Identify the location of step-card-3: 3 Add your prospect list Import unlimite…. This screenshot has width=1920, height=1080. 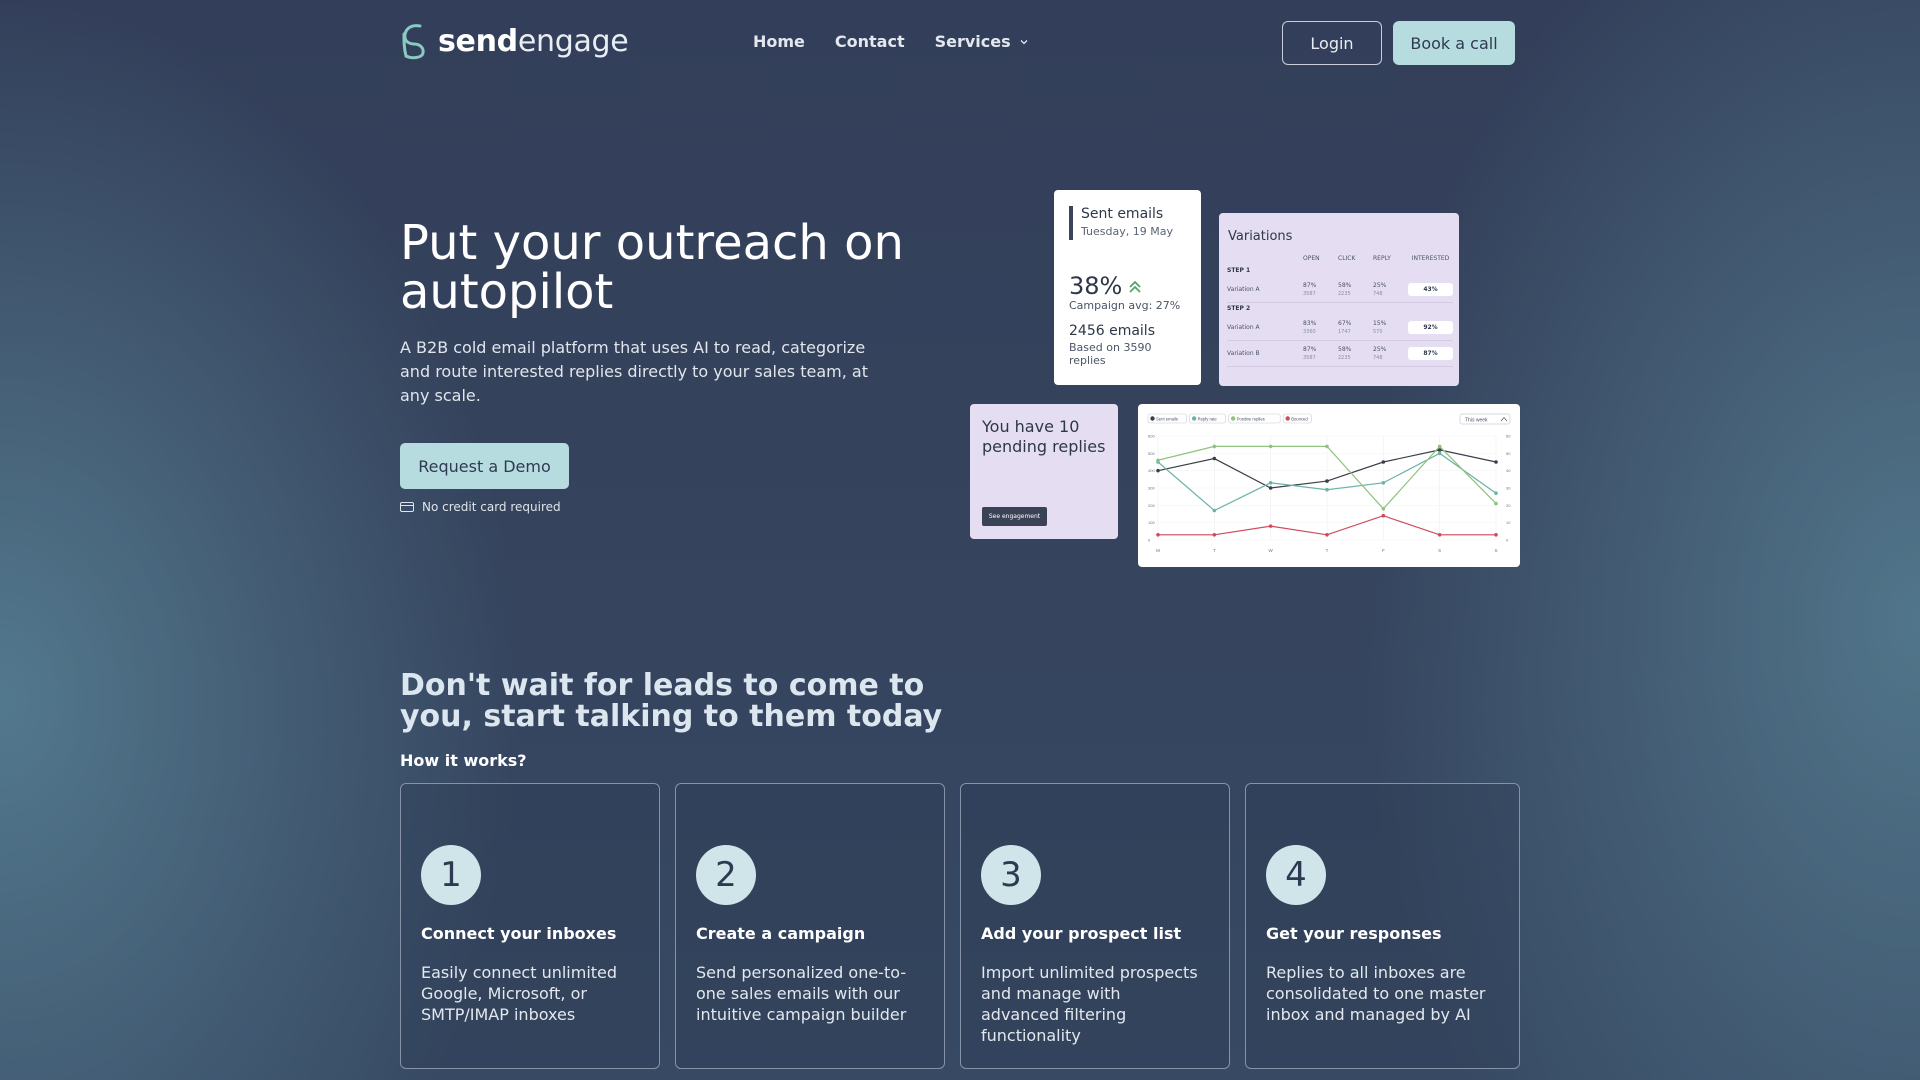
(1095, 926).